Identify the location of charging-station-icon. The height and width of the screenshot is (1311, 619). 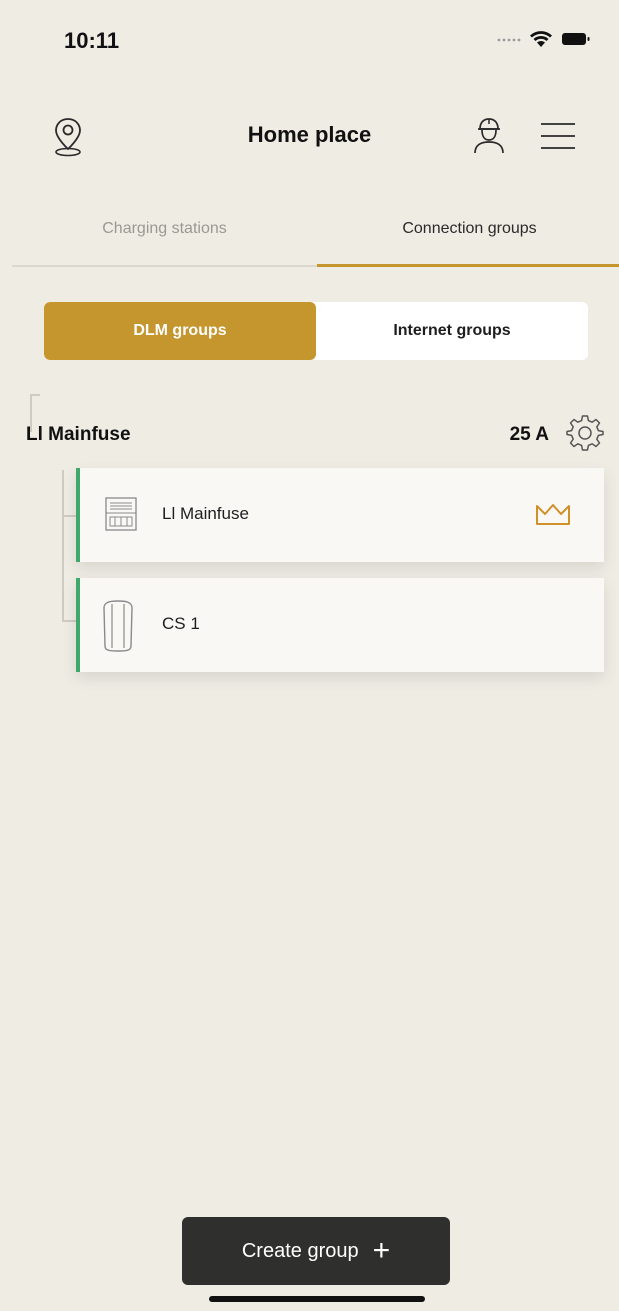
(118, 626).